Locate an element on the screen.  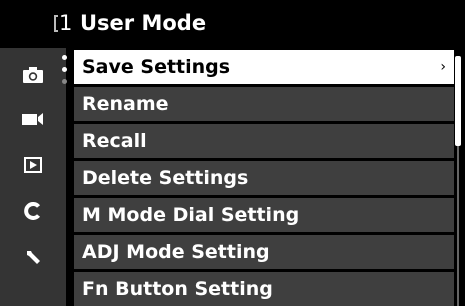
menu-item-recall: Recall is located at coordinates (264, 141).